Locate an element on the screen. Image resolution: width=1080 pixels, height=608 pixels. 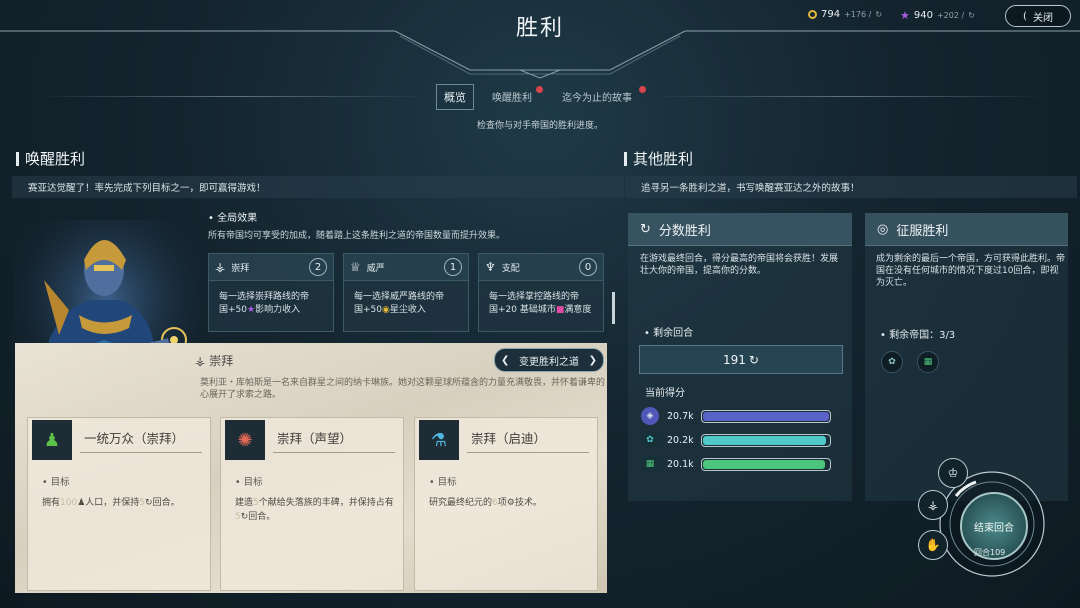
tab-awakening-victory: 唤醒胜利 is located at coordinates (512, 96).